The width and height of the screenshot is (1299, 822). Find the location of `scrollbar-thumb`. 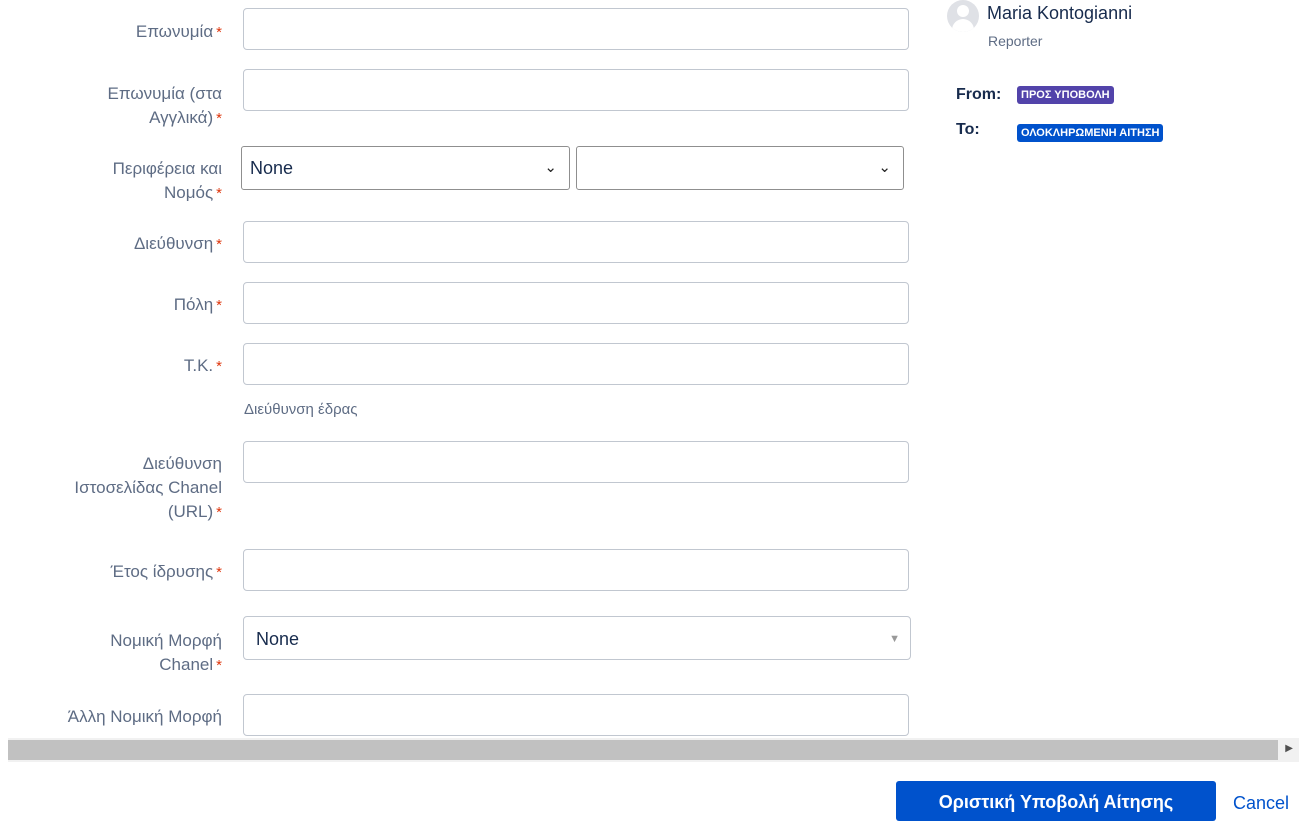

scrollbar-thumb is located at coordinates (643, 750).